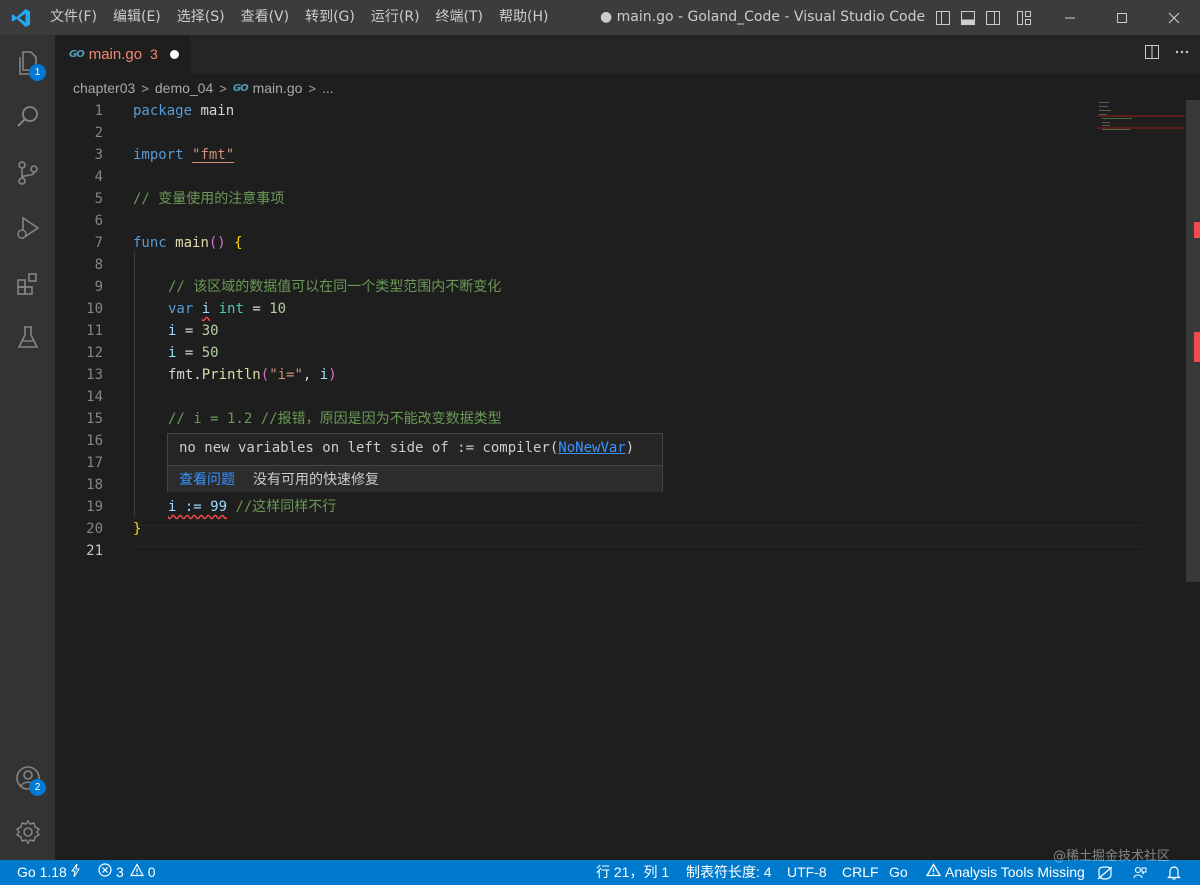 The width and height of the screenshot is (1200, 885). What do you see at coordinates (94, 419) in the screenshot?
I see `line-number: 15` at bounding box center [94, 419].